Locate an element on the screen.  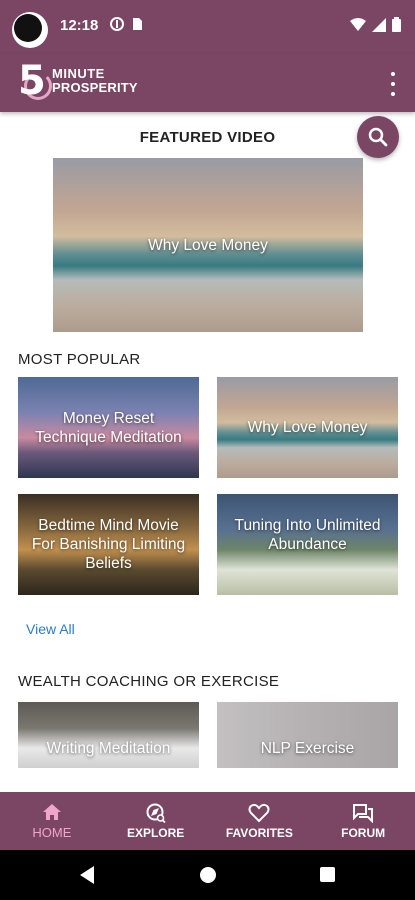
popular-card-title: Money Reset Technique Meditation is located at coordinates (108, 427).